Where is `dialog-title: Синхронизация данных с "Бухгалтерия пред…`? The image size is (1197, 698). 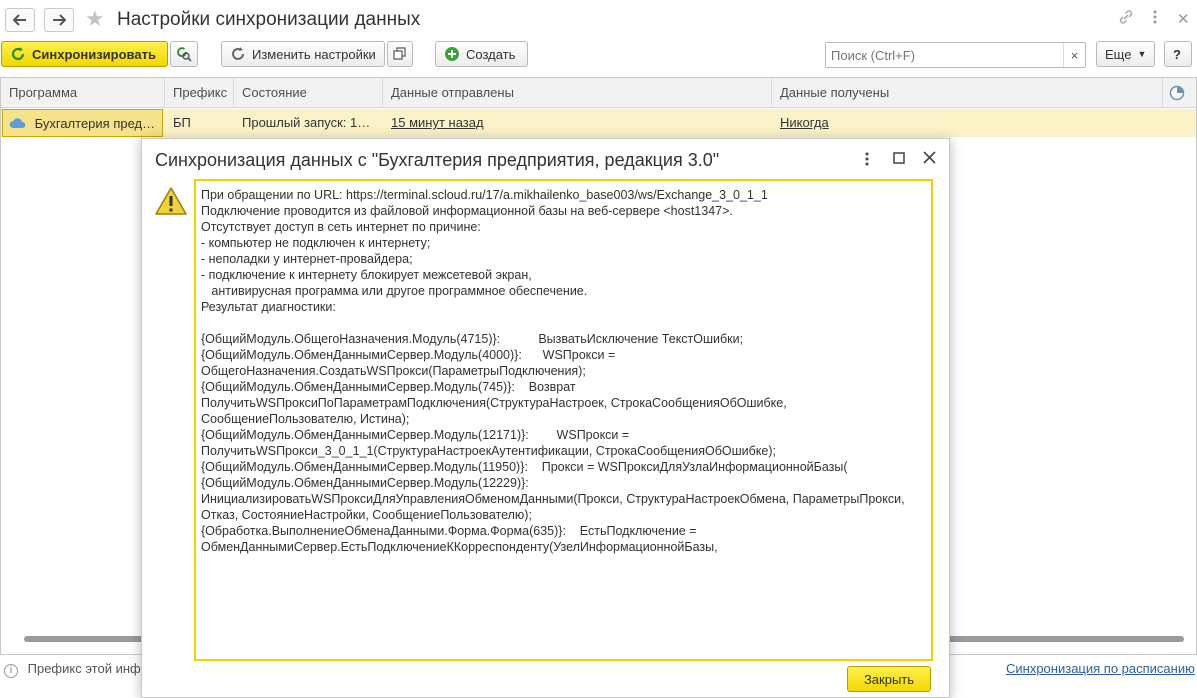
dialog-title: Синхронизация данных с "Бухгалтерия пред… is located at coordinates (437, 160).